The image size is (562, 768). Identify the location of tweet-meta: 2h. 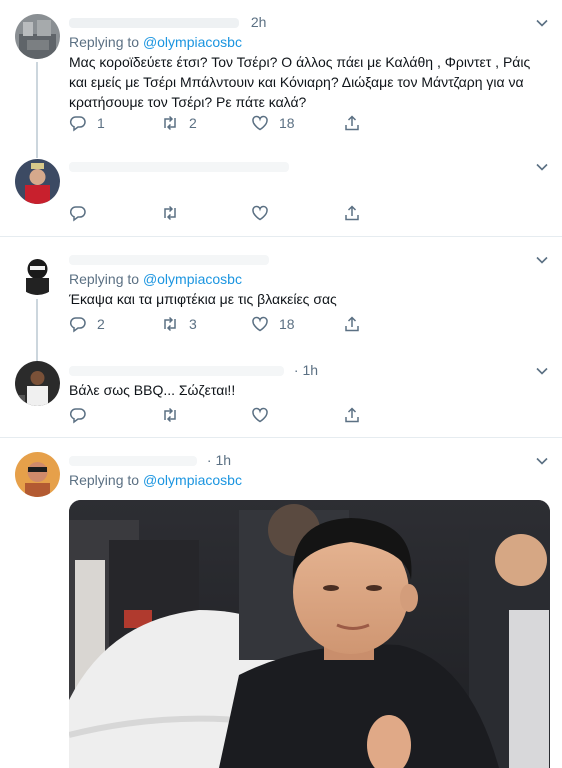
(167, 22).